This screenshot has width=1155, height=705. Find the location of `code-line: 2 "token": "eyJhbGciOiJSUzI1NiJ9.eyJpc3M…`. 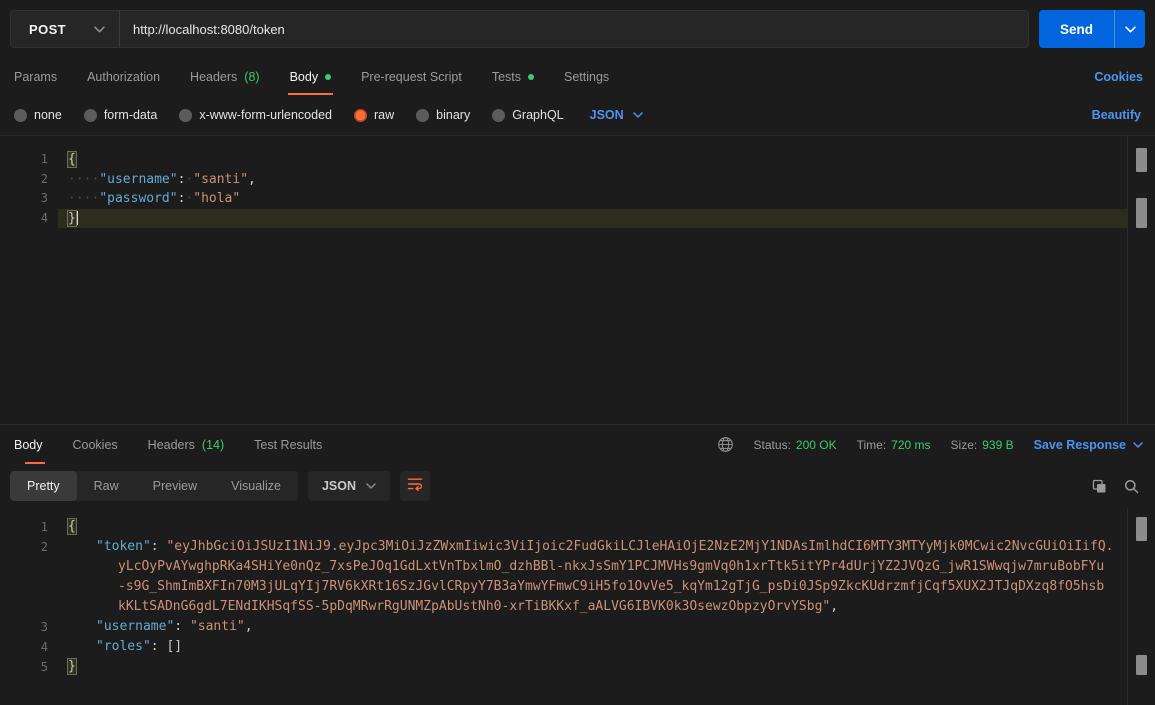

code-line: 2 "token": "eyJhbGciOiJSUzI1NiJ9.eyJpc3M… is located at coordinates (577, 547).